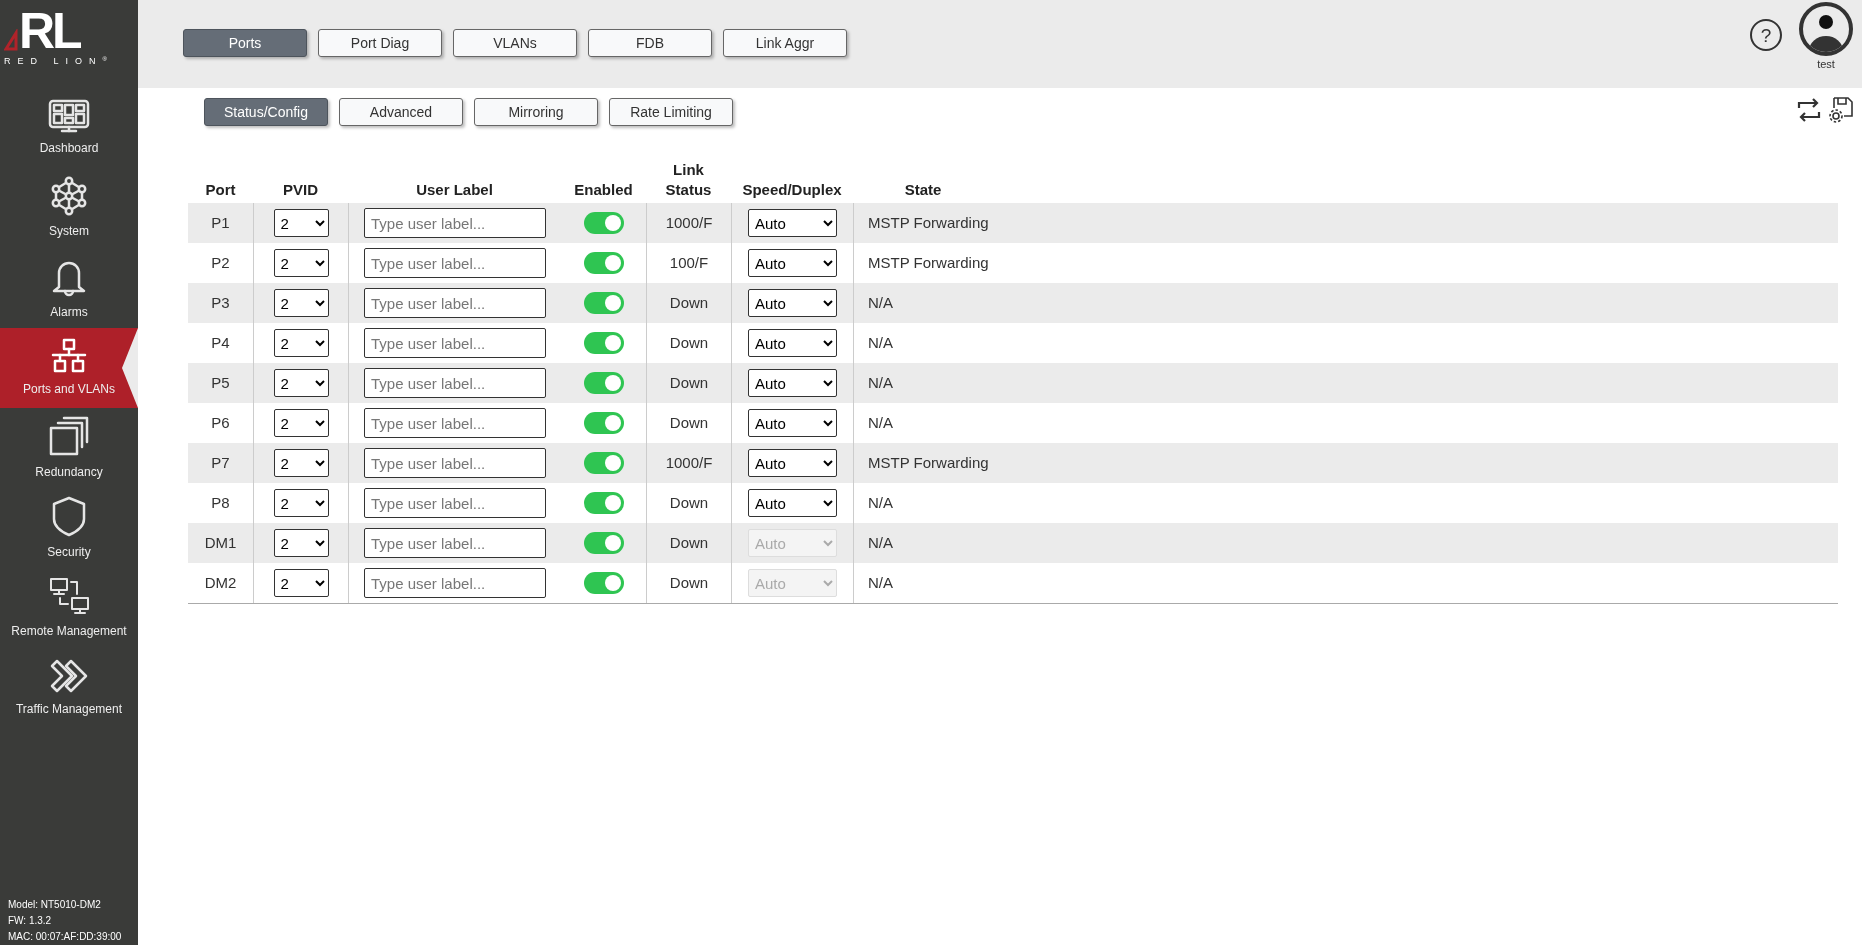 This screenshot has height=945, width=1862. I want to click on port-name: DM2, so click(220, 582).